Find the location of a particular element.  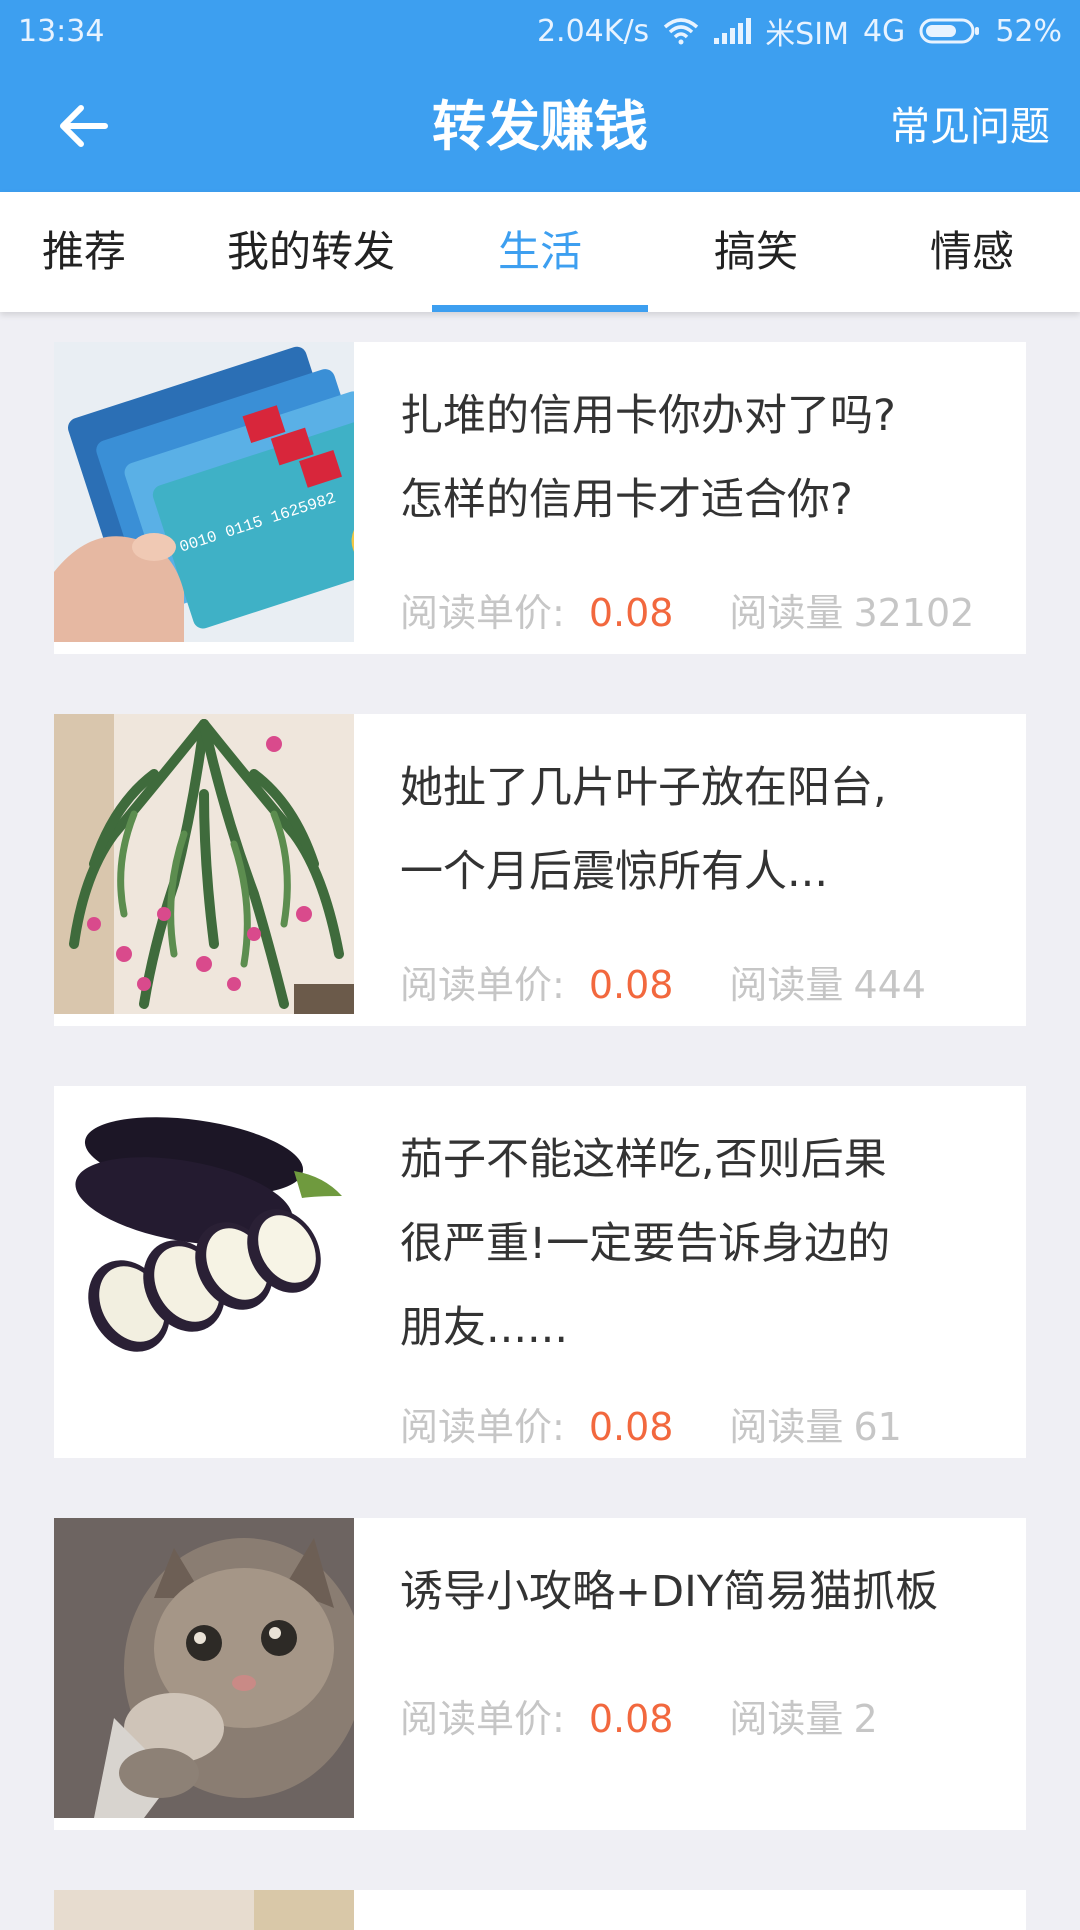

tab-label: 我的转发 is located at coordinates (310, 251).